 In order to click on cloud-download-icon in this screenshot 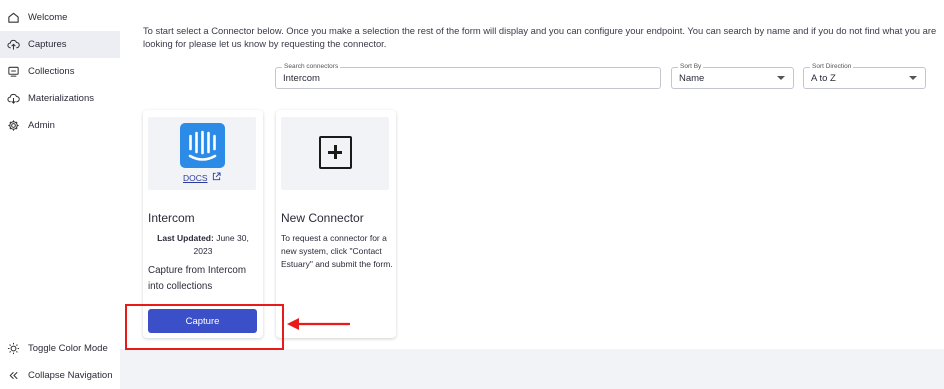, I will do `click(13, 99)`.